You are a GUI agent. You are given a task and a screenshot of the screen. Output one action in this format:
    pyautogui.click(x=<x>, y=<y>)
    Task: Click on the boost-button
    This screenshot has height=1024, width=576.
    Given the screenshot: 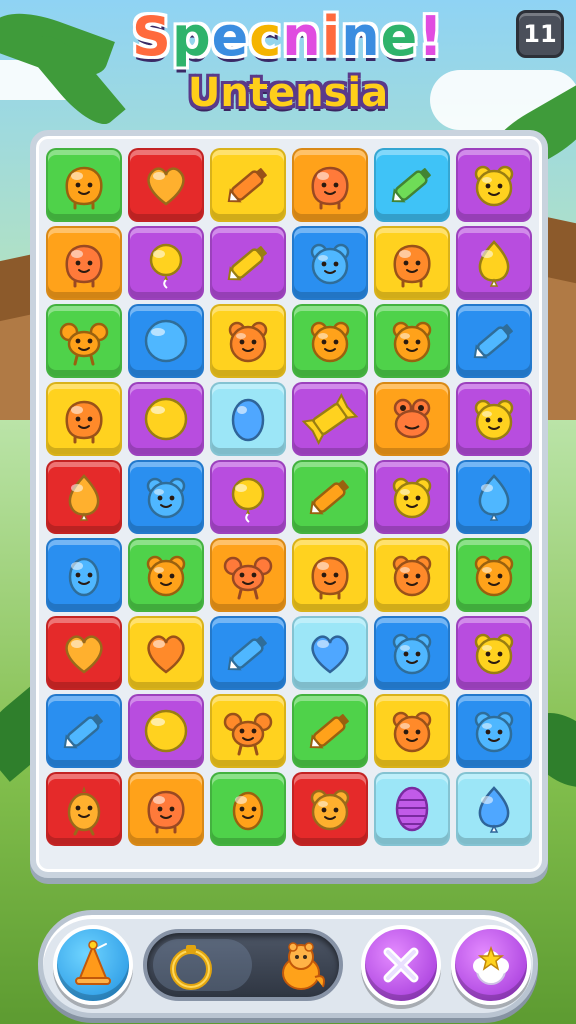 What is the action you would take?
    pyautogui.click(x=491, y=965)
    